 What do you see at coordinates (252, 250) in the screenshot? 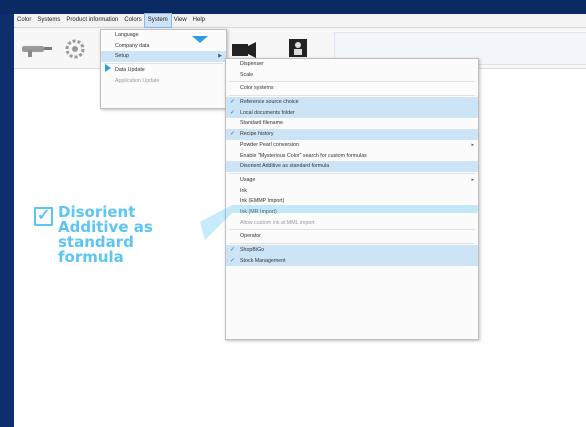
I see `menu-item-label: ShopBiGo` at bounding box center [252, 250].